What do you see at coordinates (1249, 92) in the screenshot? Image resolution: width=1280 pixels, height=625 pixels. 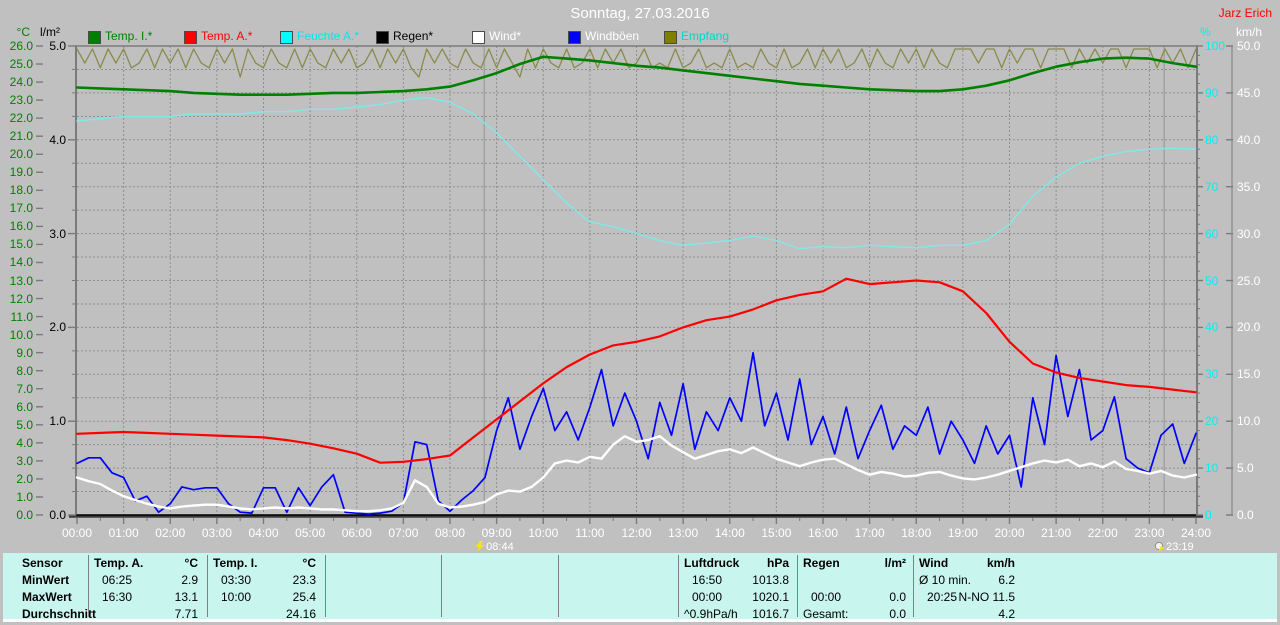 I see `kmh-tick-label: 45.0` at bounding box center [1249, 92].